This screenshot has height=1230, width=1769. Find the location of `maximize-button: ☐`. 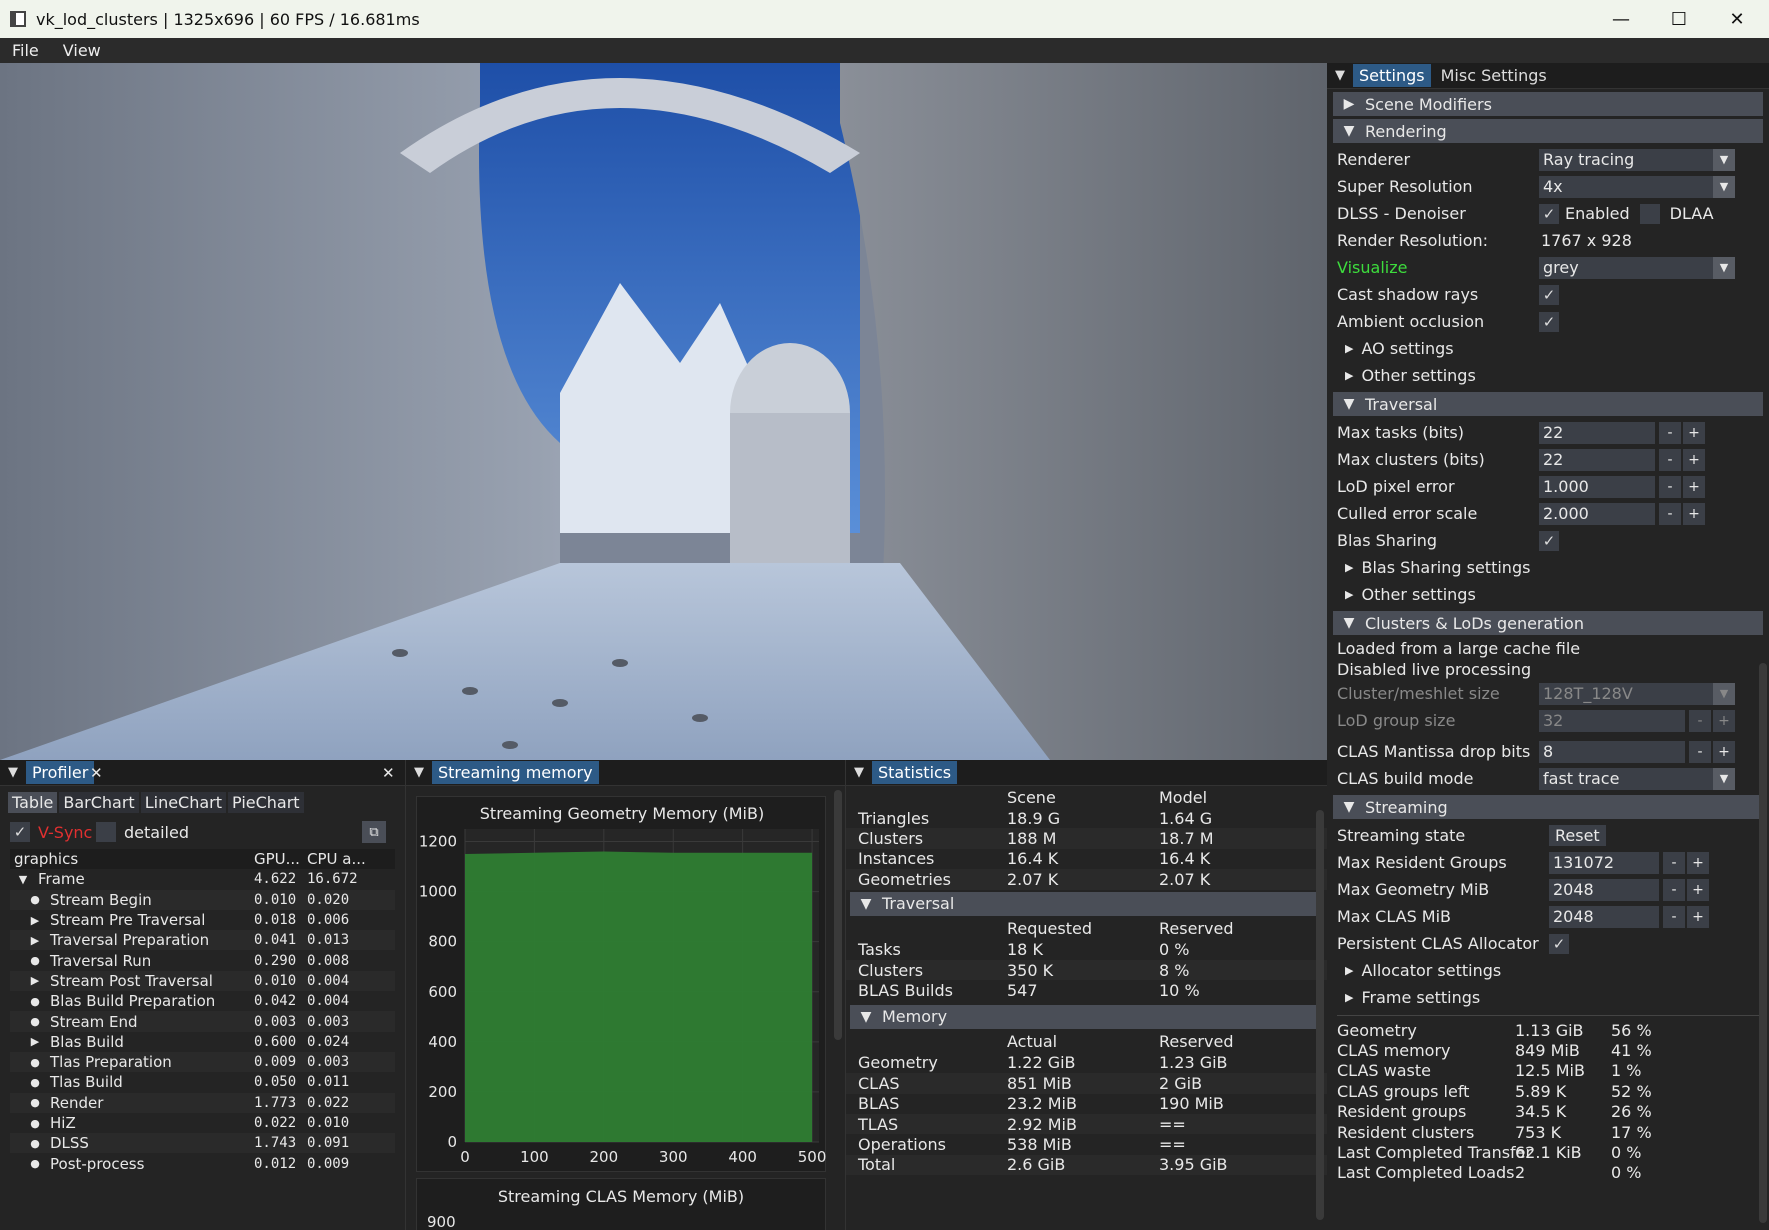

maximize-button: ☐ is located at coordinates (1679, 19).